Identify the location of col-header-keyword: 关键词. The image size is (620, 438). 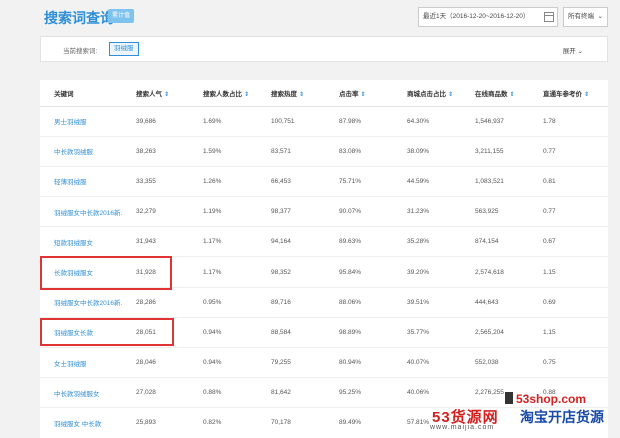
(81, 93).